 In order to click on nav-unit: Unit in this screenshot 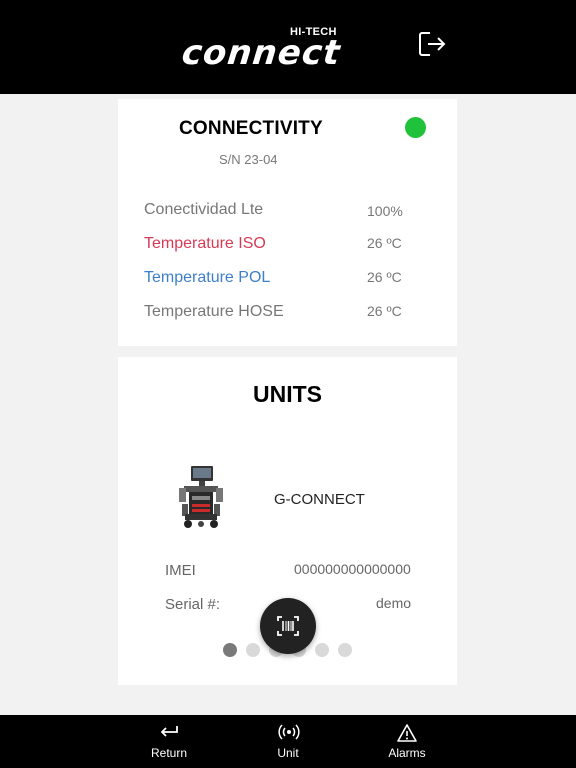, I will do `click(288, 741)`.